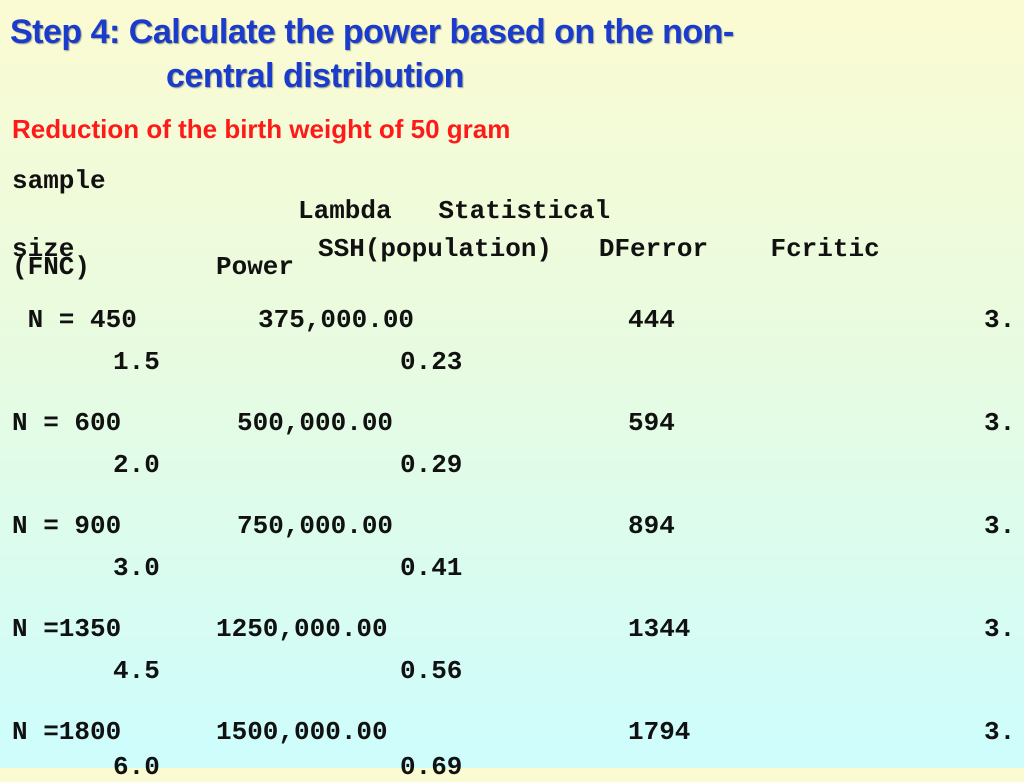  What do you see at coordinates (255, 267) in the screenshot?
I see `header-power: Power` at bounding box center [255, 267].